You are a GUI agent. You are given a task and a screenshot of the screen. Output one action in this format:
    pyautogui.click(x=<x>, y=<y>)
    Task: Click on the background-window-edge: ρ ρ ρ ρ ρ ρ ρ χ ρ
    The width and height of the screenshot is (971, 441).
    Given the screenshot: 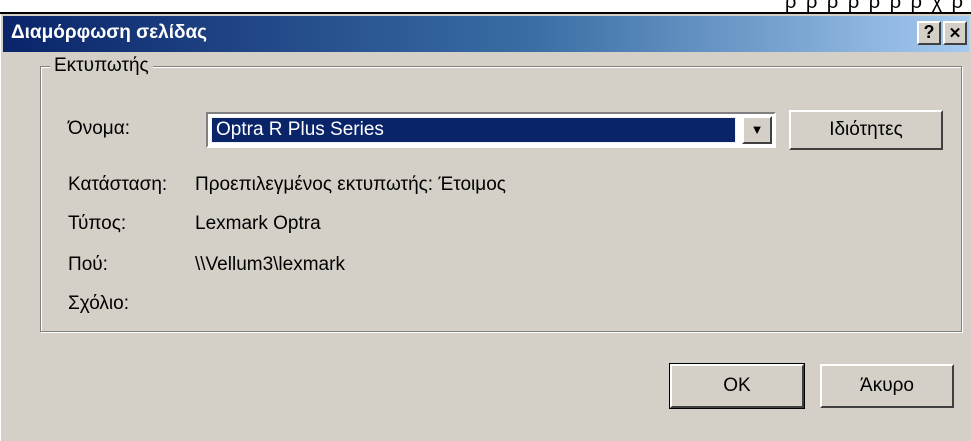 What is the action you would take?
    pyautogui.click(x=485, y=7)
    